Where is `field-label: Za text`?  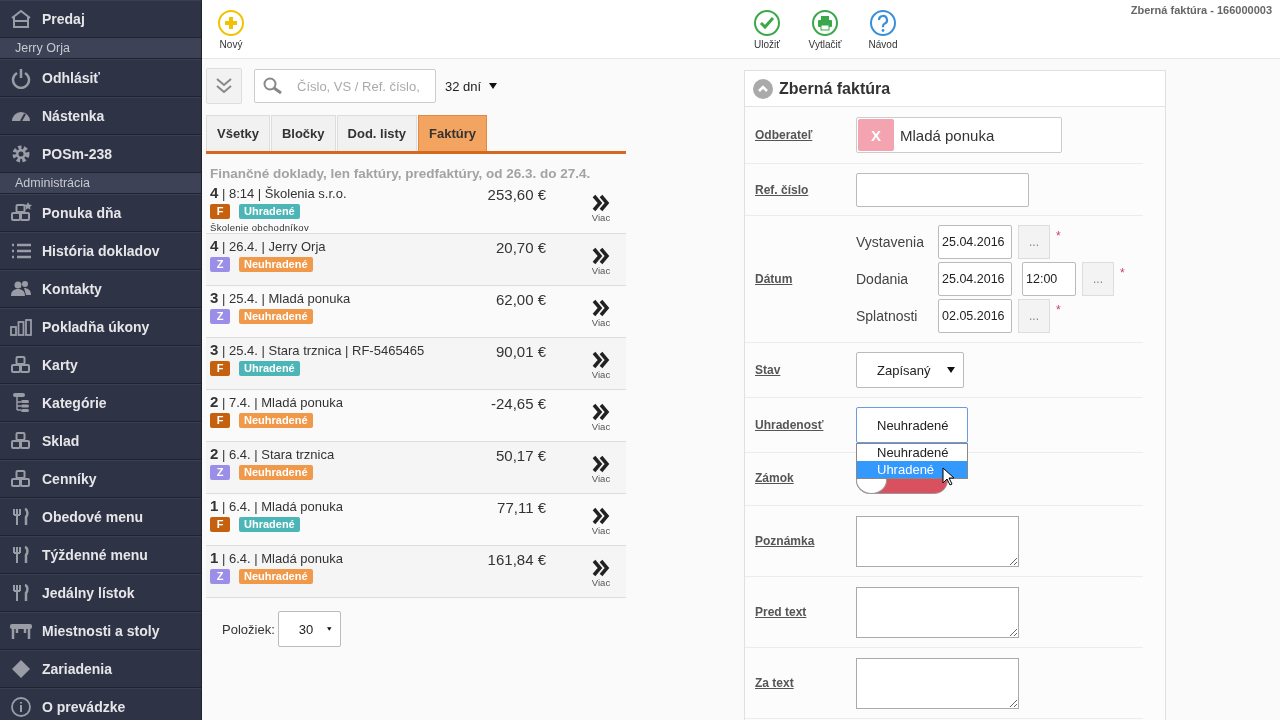
field-label: Za text is located at coordinates (805, 683).